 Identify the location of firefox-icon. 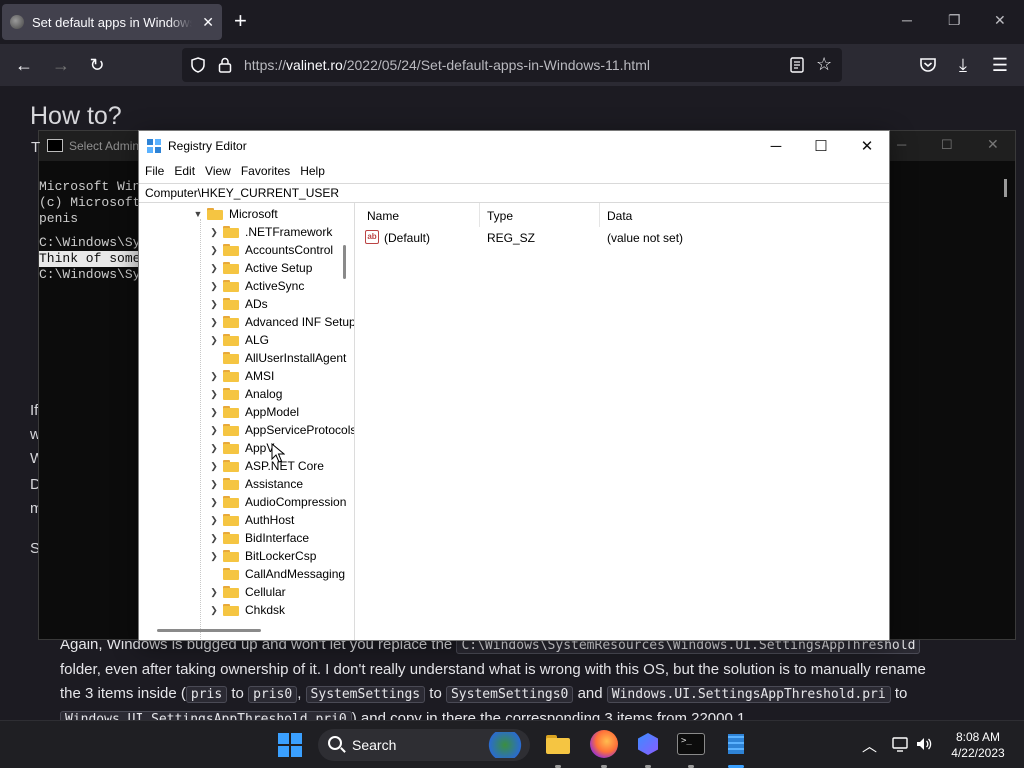
(604, 744).